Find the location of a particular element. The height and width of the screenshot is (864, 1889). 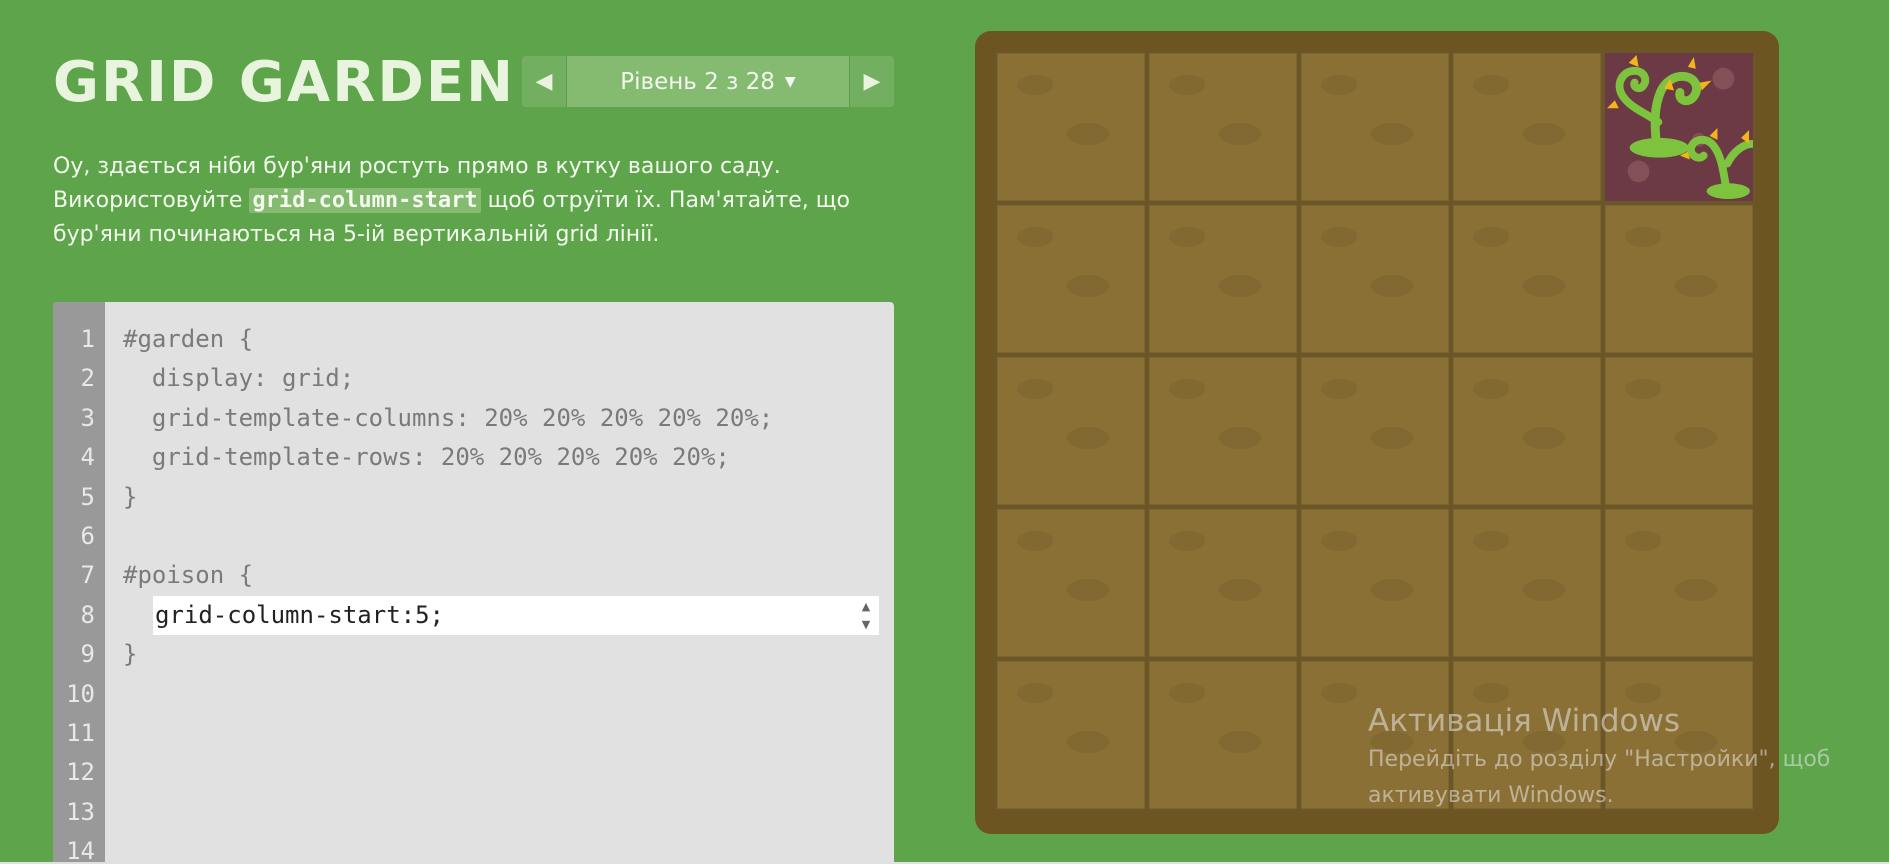

weed-plant-icon is located at coordinates (1679, 127).